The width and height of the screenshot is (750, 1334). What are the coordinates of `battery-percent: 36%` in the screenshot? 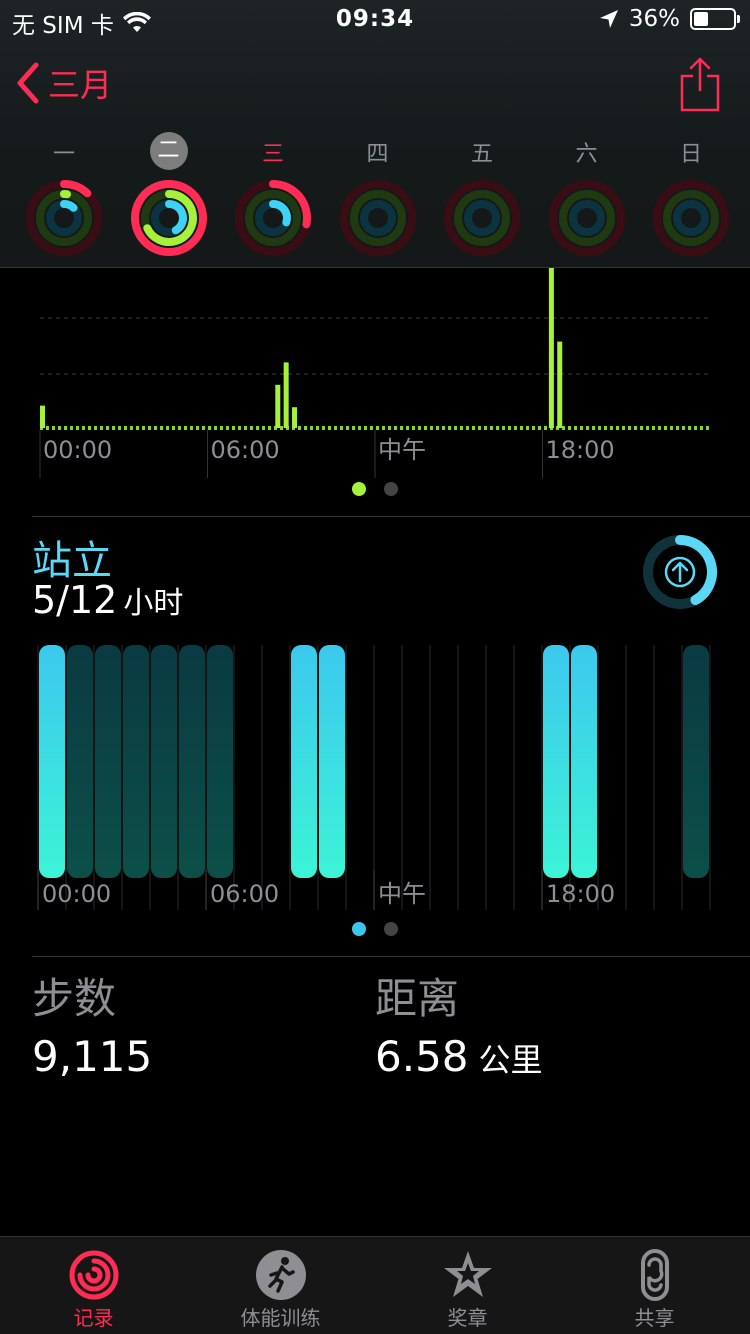 It's located at (654, 19).